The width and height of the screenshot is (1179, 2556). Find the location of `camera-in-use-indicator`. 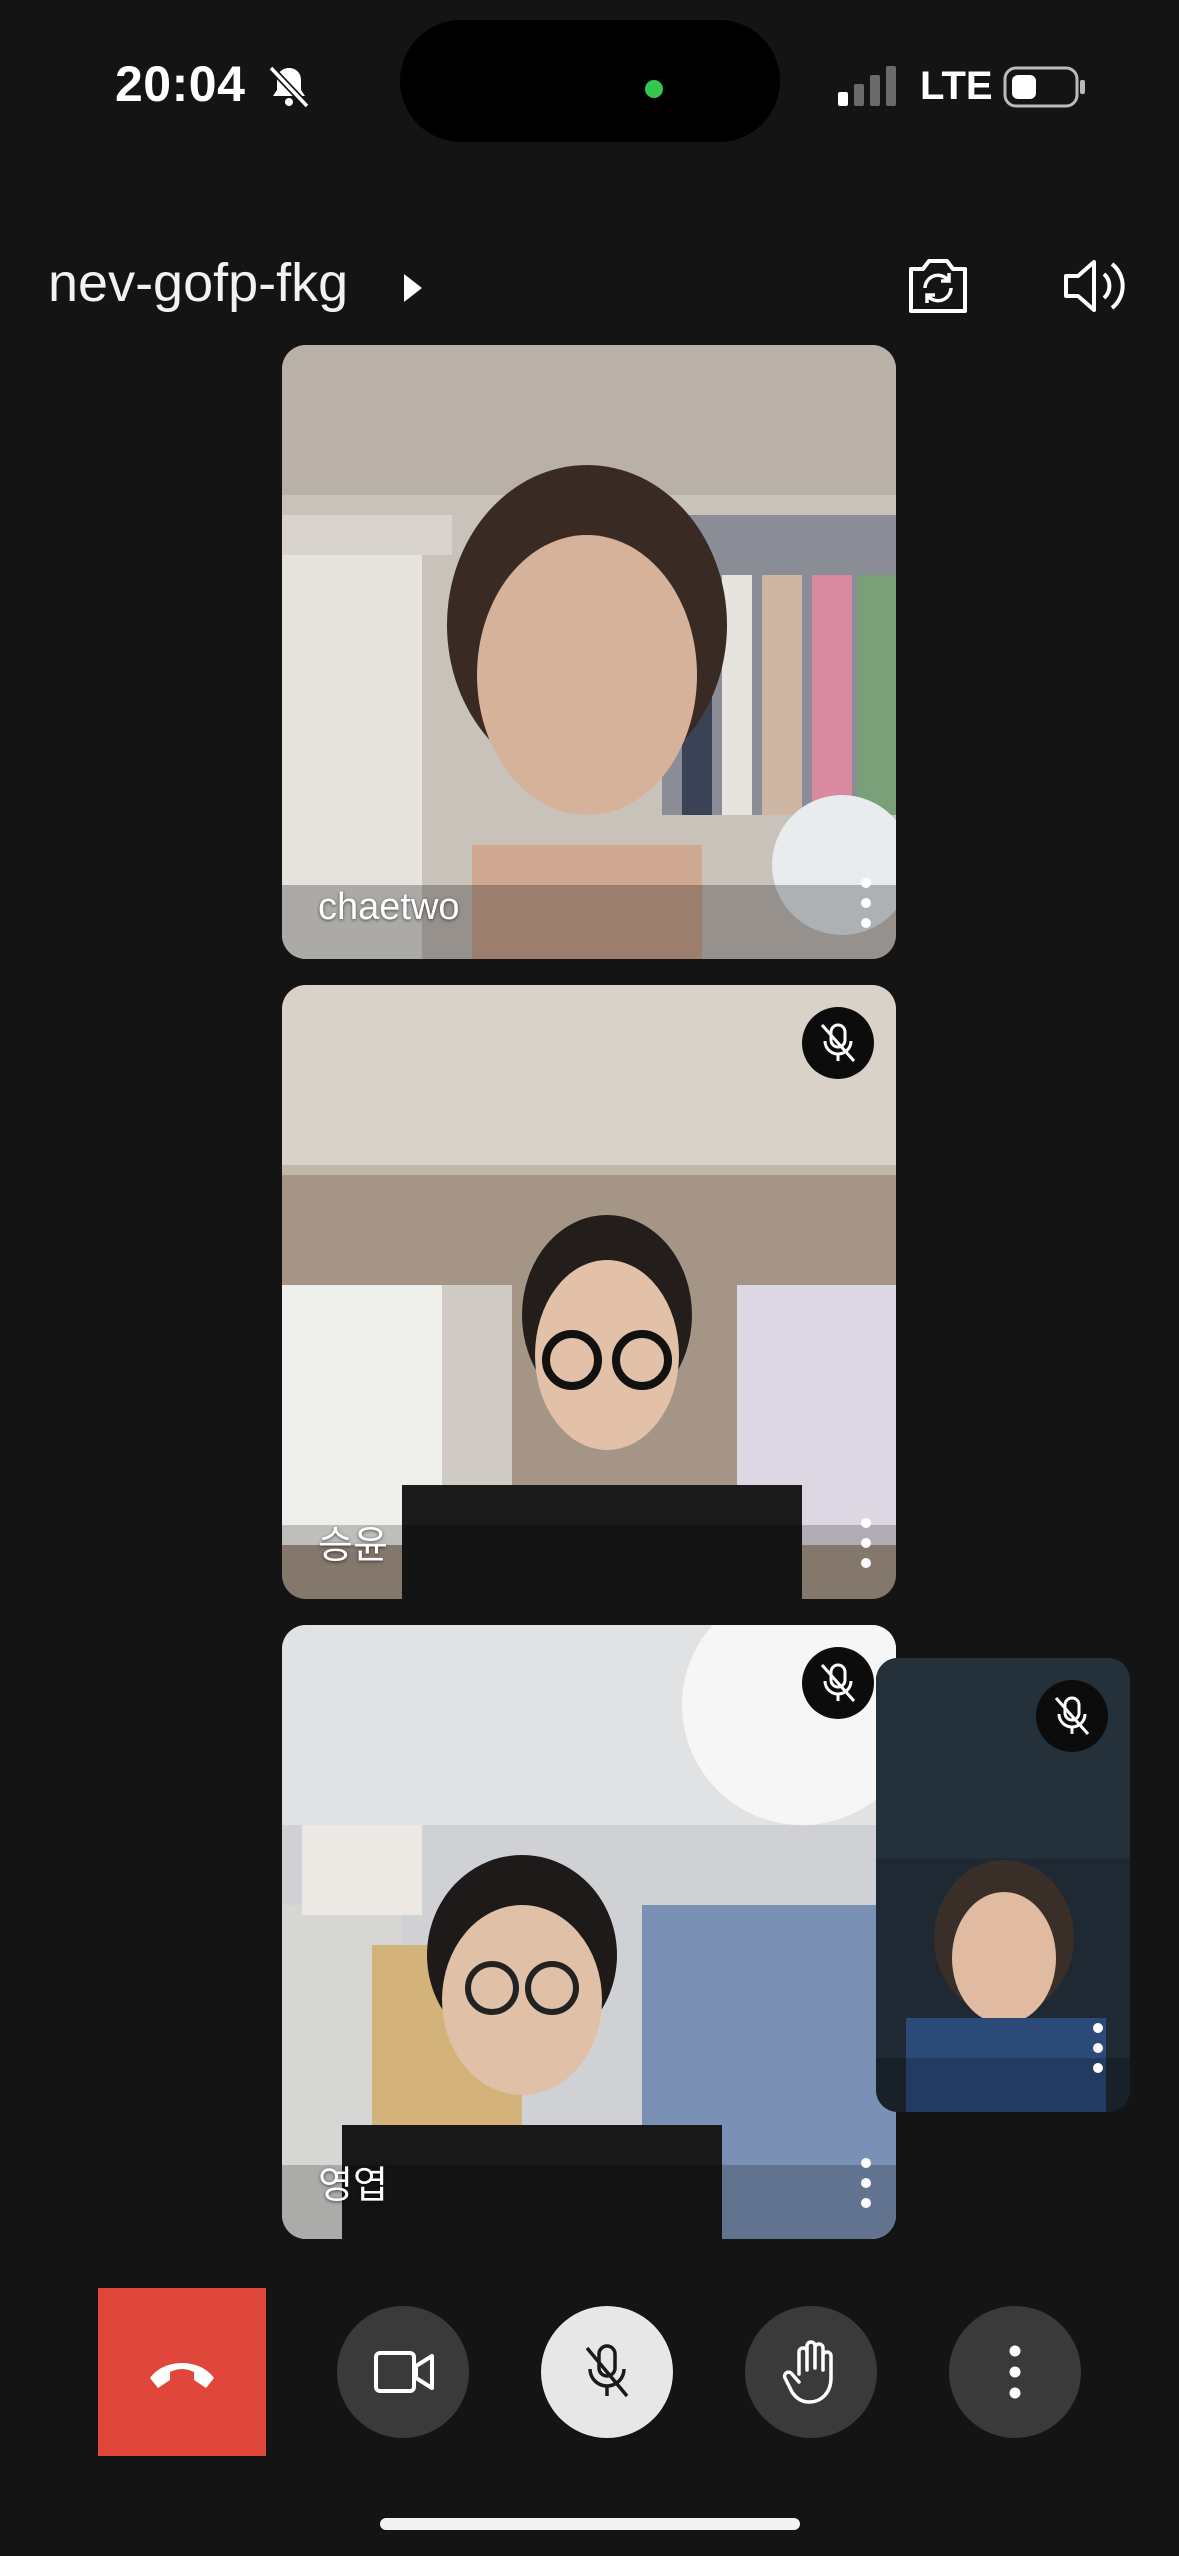

camera-in-use-indicator is located at coordinates (654, 89).